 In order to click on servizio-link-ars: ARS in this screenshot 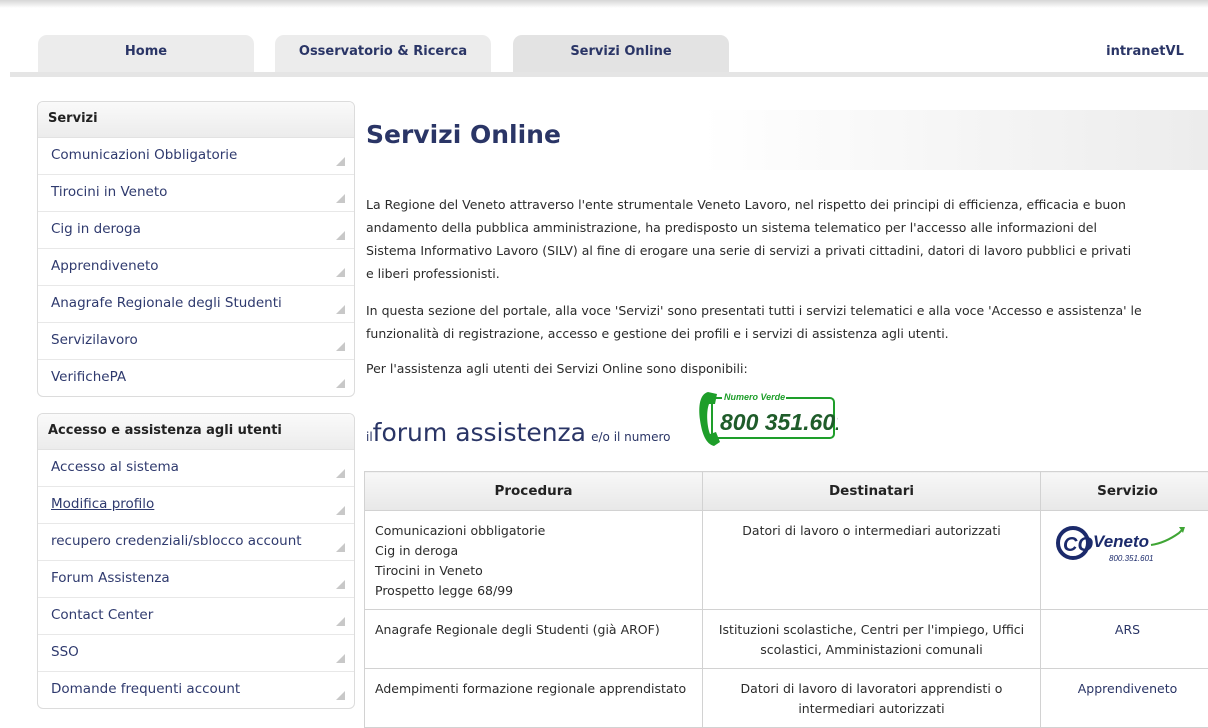, I will do `click(1124, 639)`.